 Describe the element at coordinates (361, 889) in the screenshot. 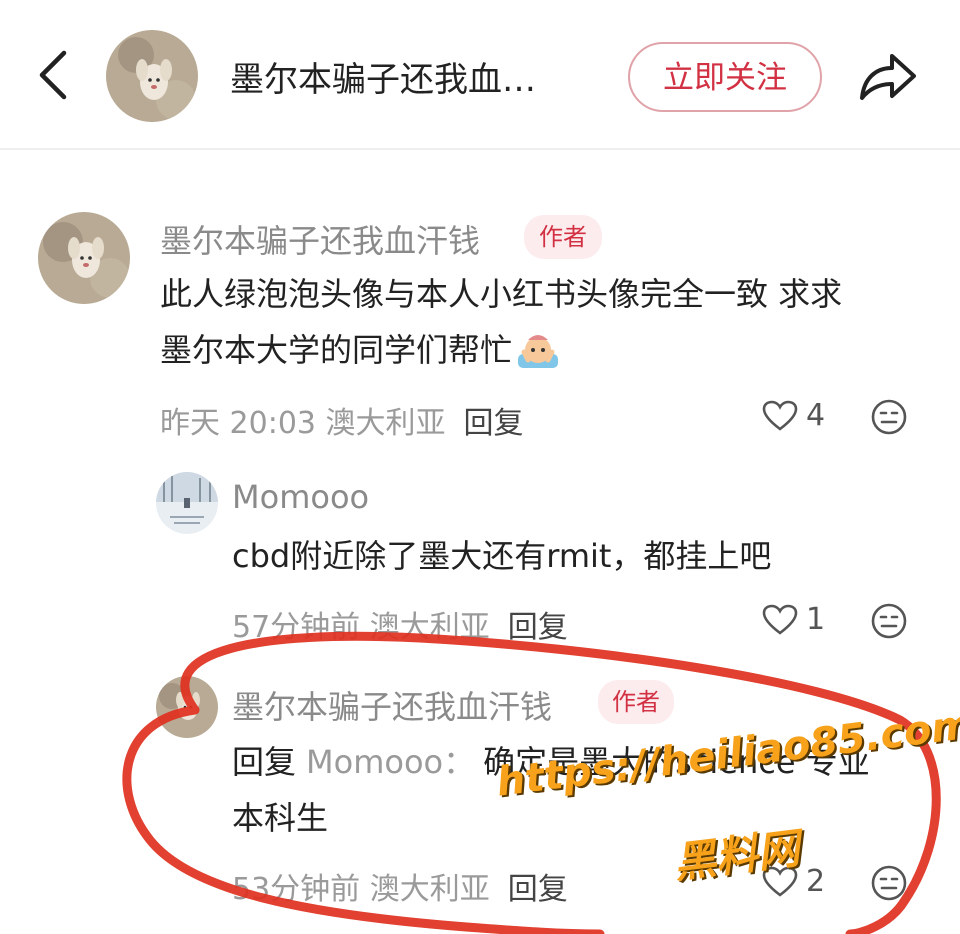

I see `comment-time-location: 53分钟前 澳大利亚` at that location.